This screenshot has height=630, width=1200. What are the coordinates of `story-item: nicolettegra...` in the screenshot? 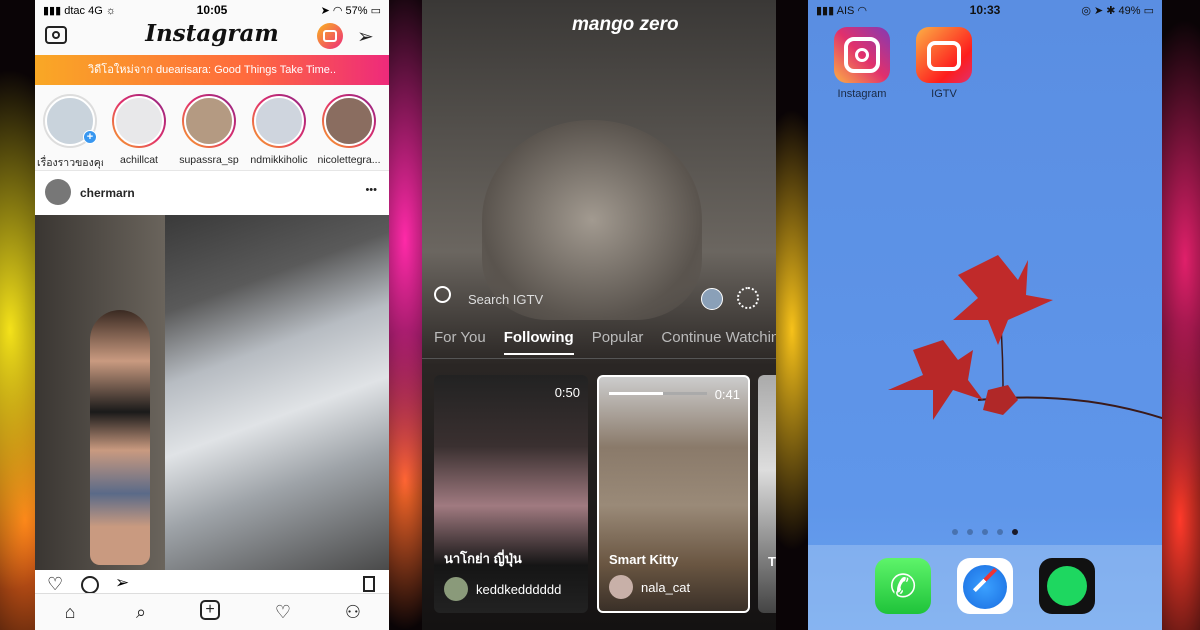 It's located at (349, 130).